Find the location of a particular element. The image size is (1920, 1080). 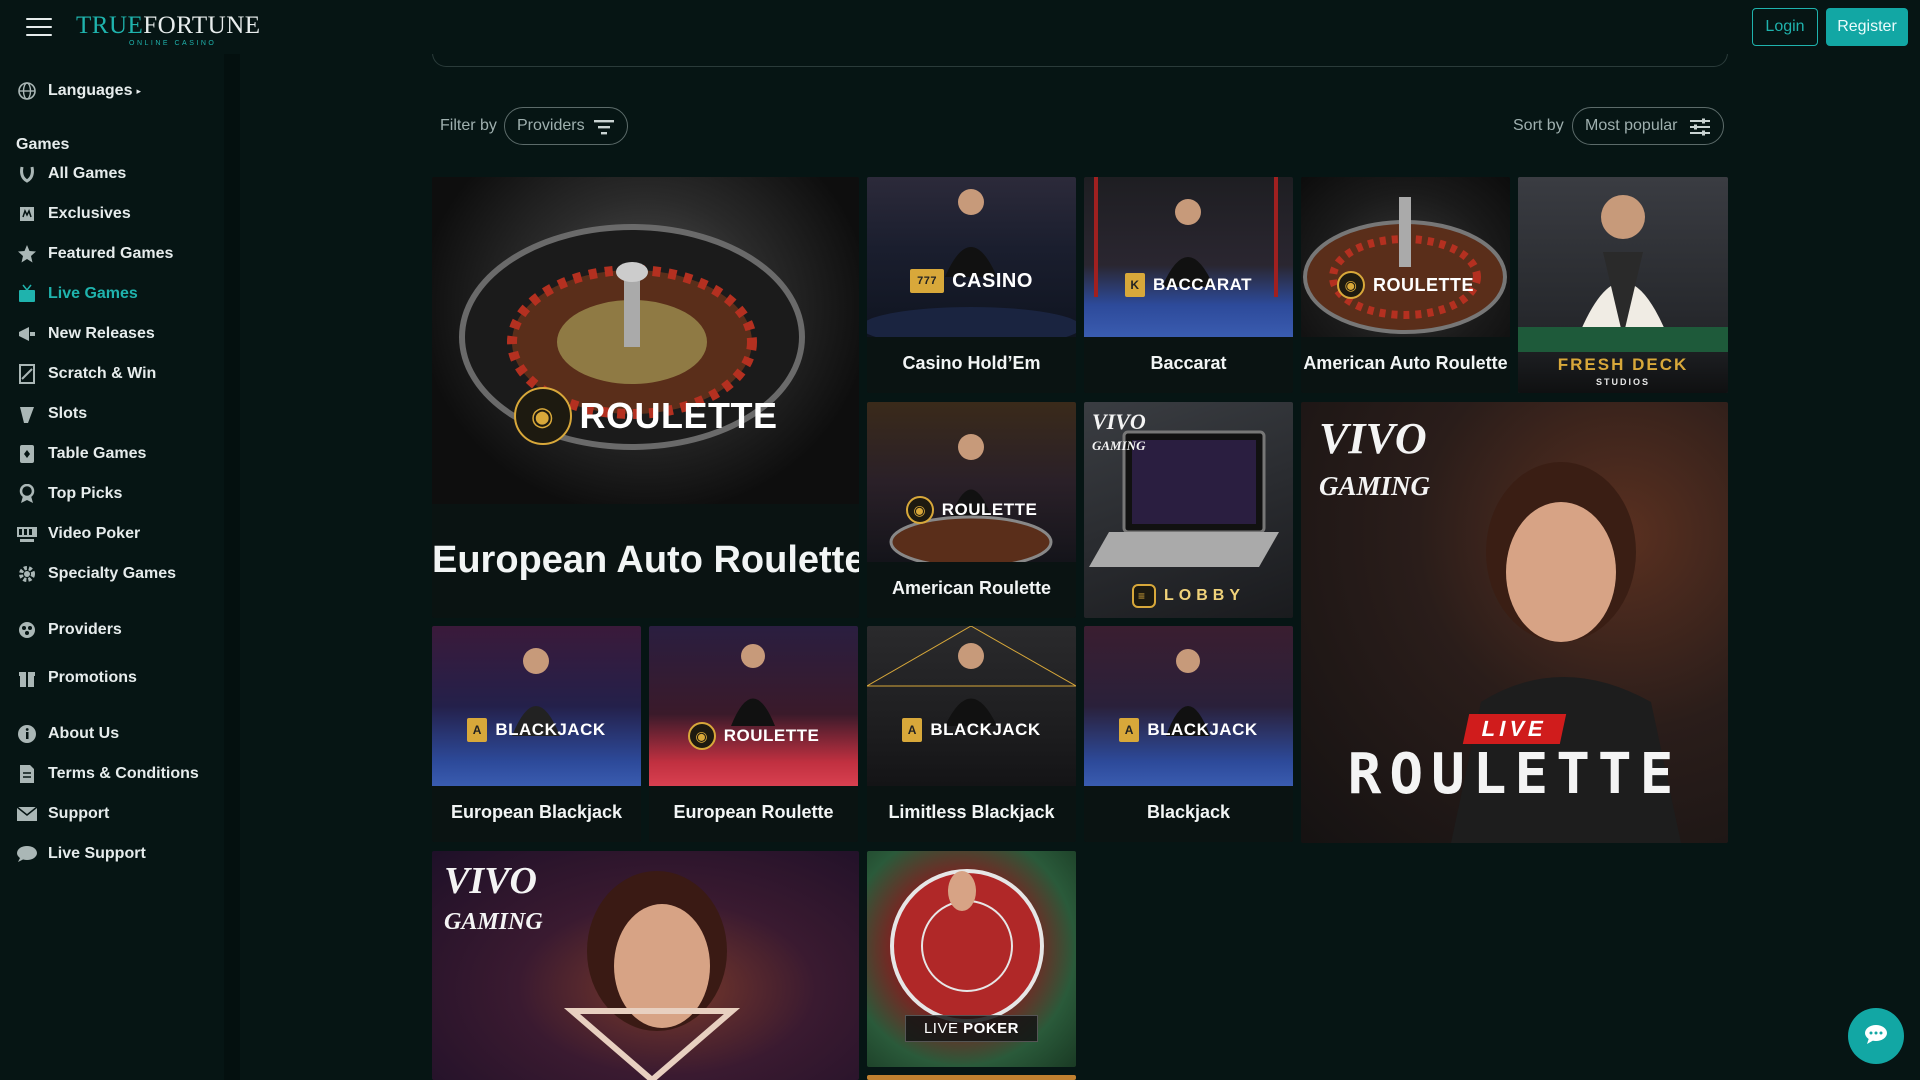

game-tile-european-blackjack: A BLACKJACK European Blackjack is located at coordinates (536, 734).